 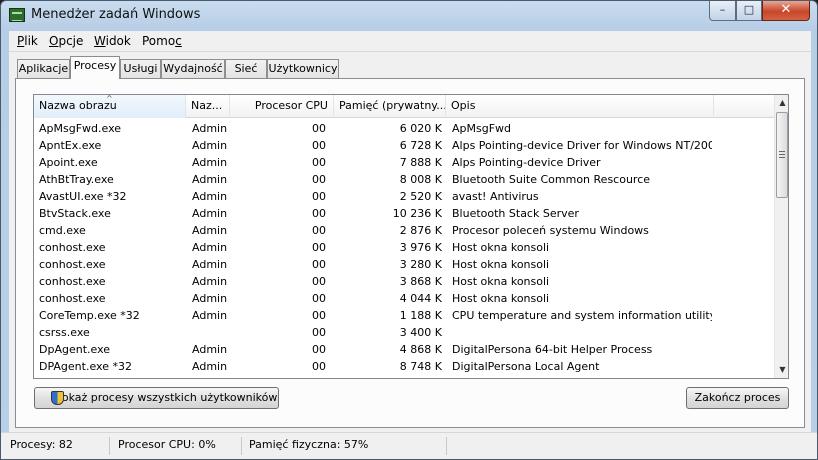 What do you see at coordinates (241, 446) in the screenshot?
I see `status-separator` at bounding box center [241, 446].